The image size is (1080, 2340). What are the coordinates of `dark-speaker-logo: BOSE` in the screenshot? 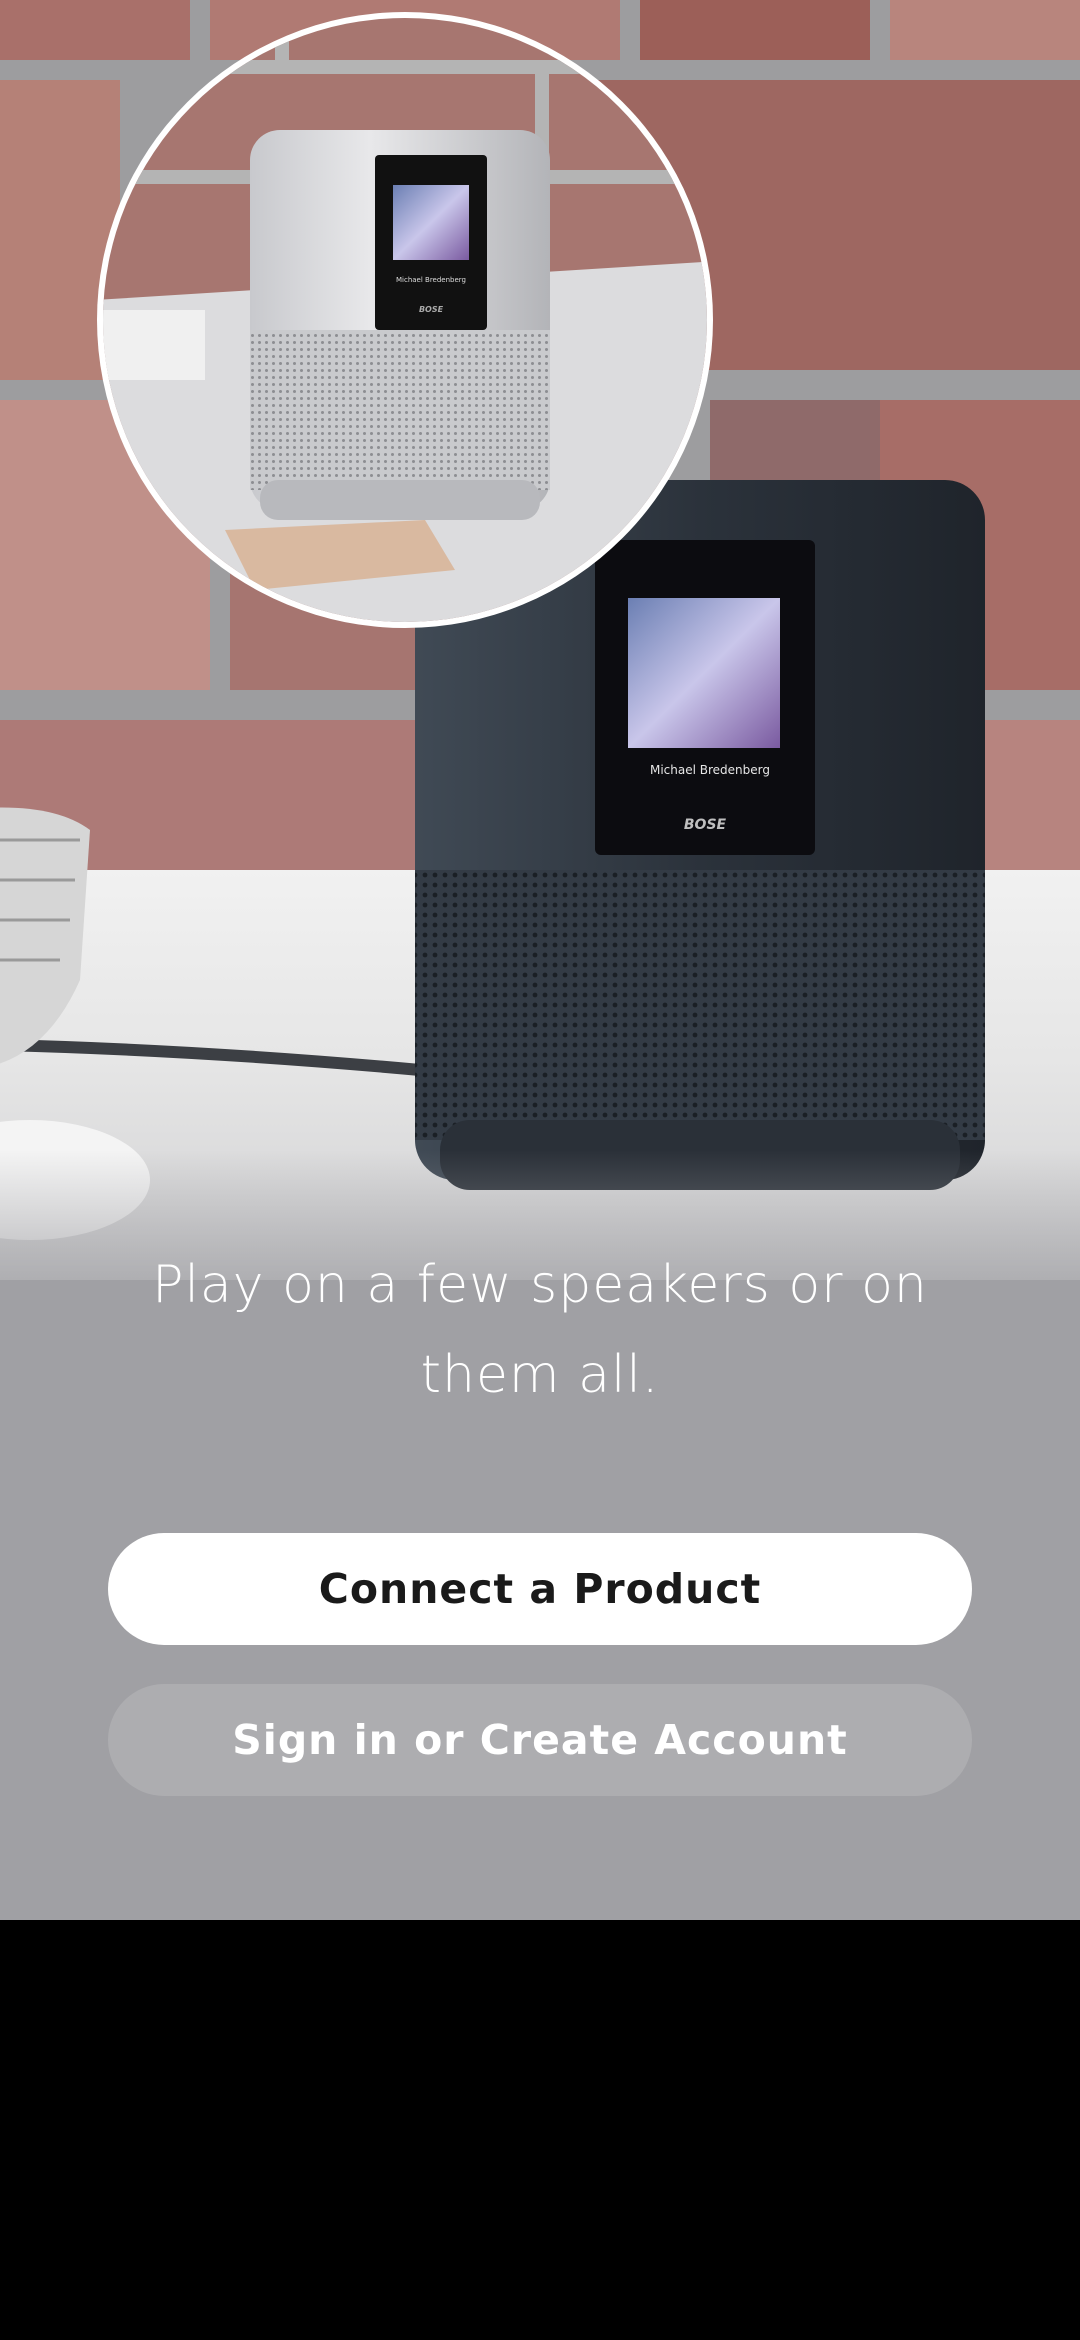 It's located at (705, 825).